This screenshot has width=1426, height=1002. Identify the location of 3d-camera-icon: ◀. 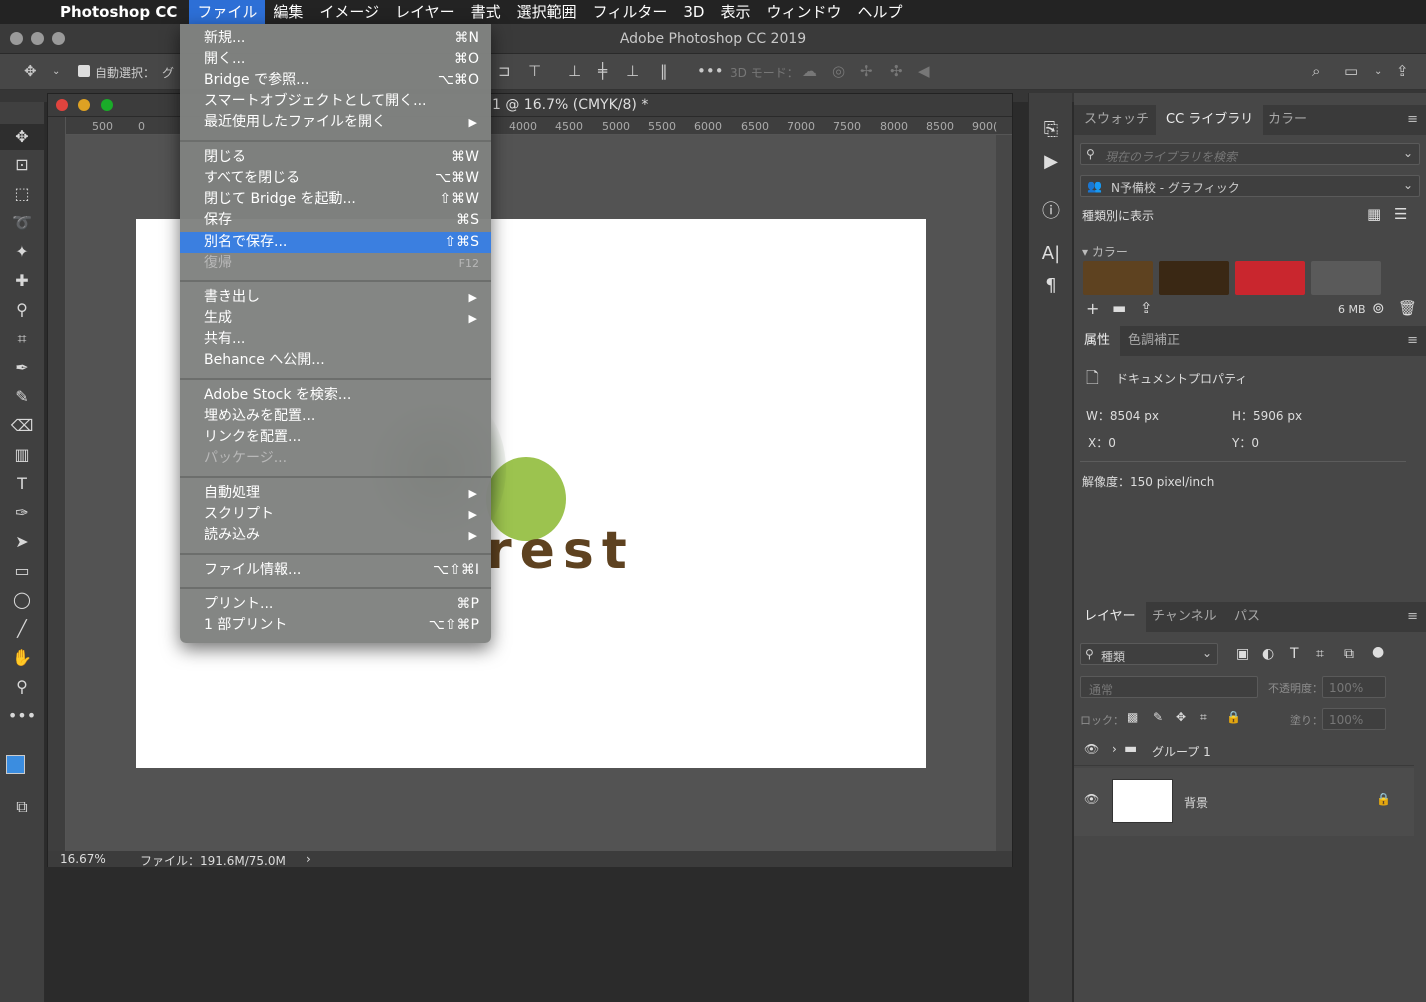
(924, 71).